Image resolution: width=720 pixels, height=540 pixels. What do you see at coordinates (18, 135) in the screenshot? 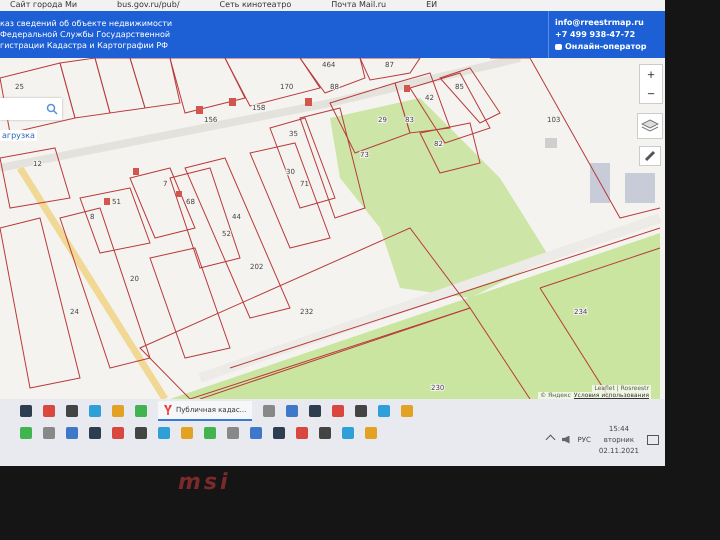
I see `download-link: агрузка` at bounding box center [18, 135].